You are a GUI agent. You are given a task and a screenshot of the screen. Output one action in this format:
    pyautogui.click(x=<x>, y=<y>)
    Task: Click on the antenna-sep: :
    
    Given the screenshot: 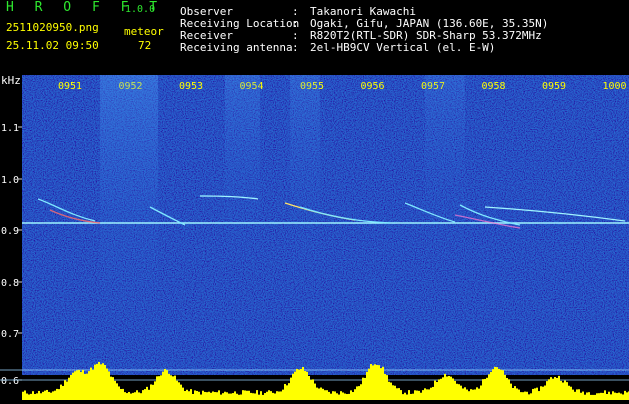 What is the action you would take?
    pyautogui.click(x=295, y=47)
    